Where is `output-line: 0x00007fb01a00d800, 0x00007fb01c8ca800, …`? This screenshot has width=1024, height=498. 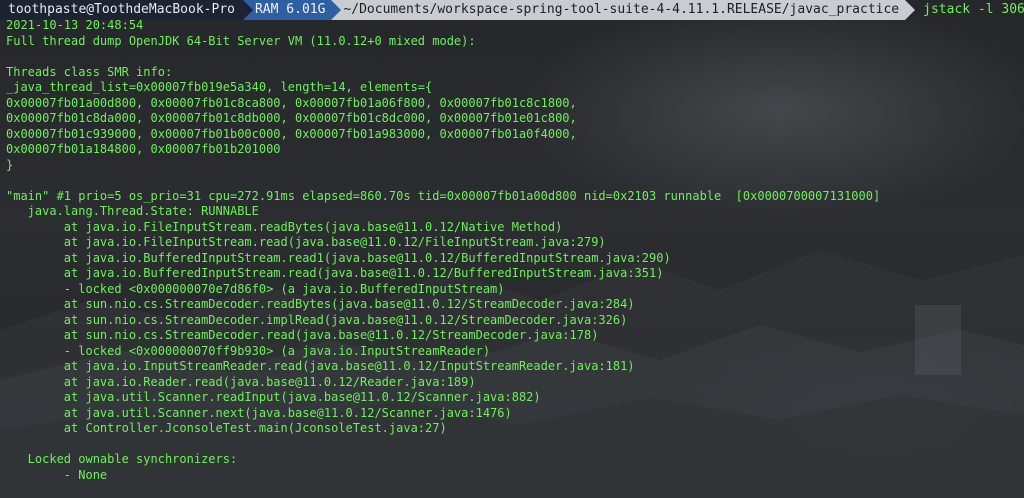 output-line: 0x00007fb01a00d800, 0x00007fb01c8ca800, … is located at coordinates (291, 102).